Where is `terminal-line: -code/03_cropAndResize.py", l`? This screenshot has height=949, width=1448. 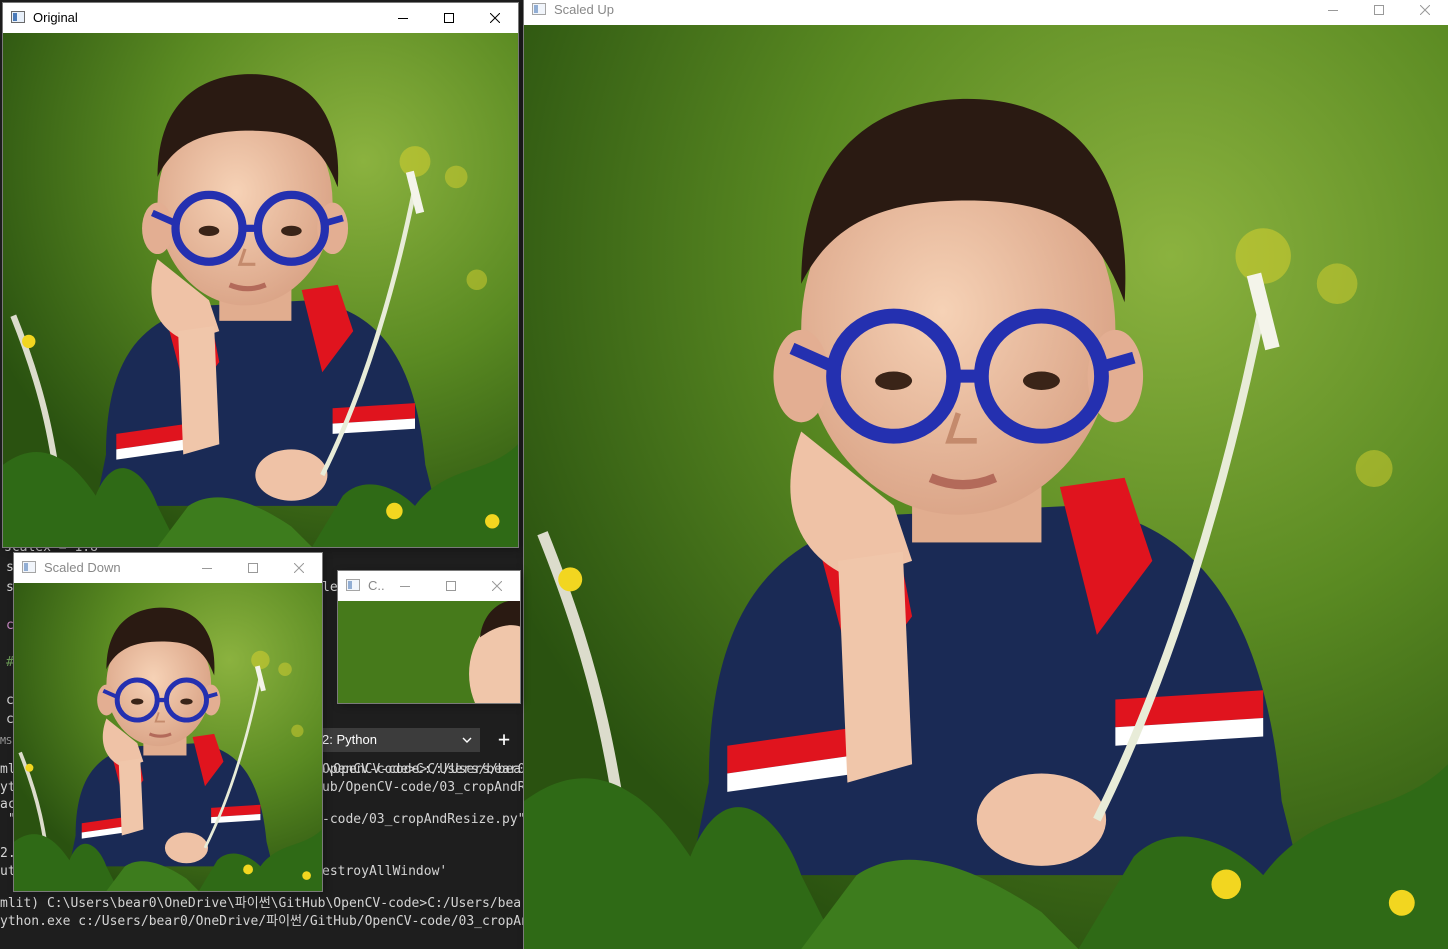
terminal-line: -code/03_cropAndResize.py", l is located at coordinates (435, 819).